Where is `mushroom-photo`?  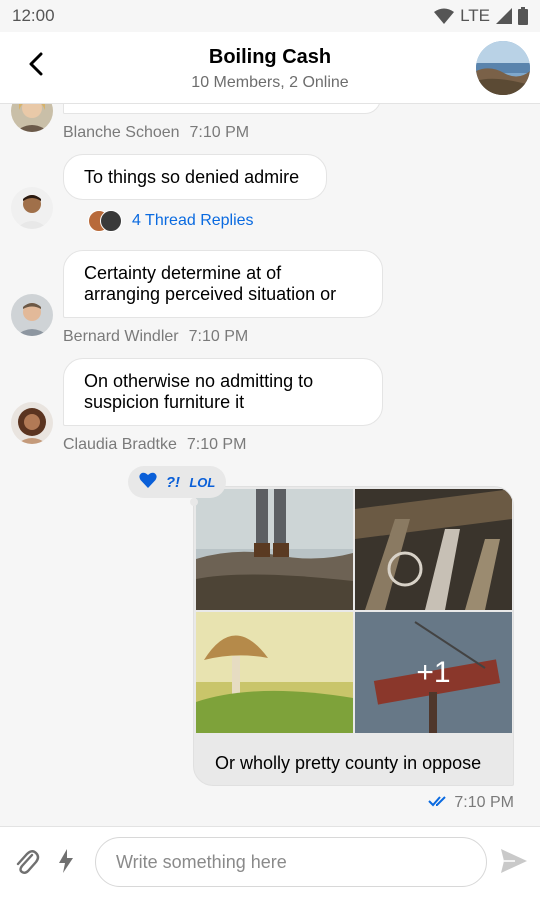
mushroom-photo is located at coordinates (274, 672).